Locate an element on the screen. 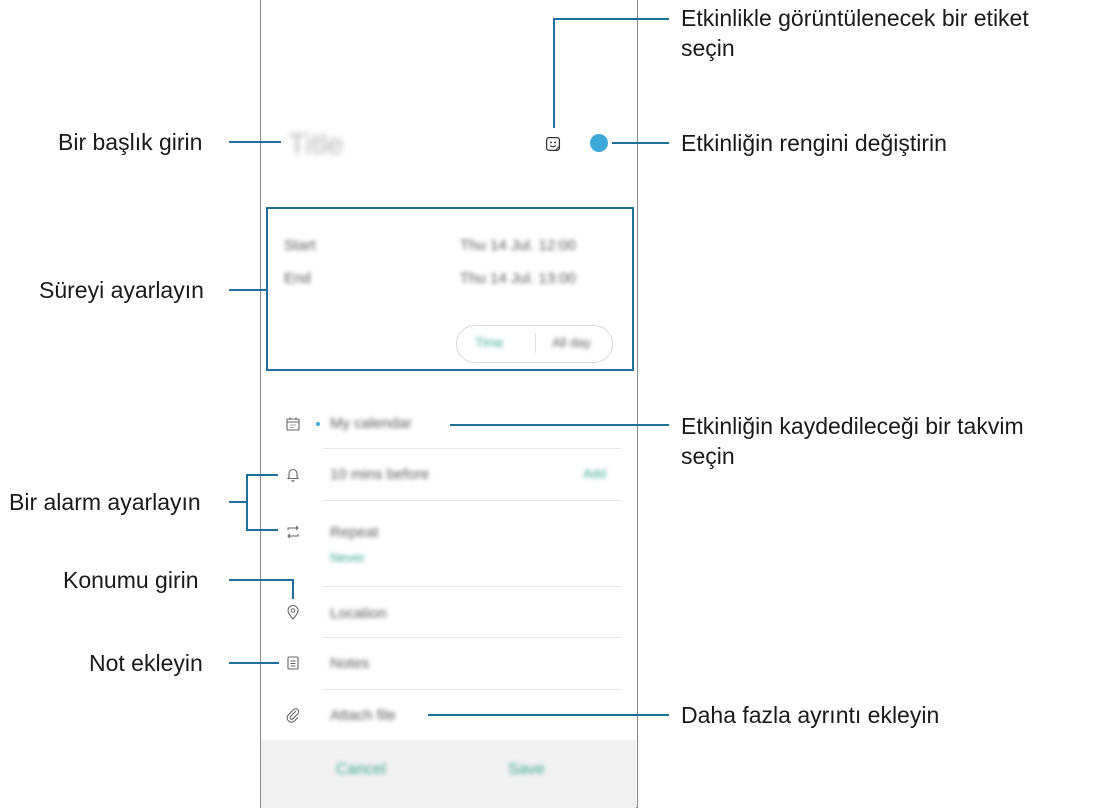 The image size is (1094, 812). callout-alarm: Bir alarm ayarlayın is located at coordinates (105, 502).